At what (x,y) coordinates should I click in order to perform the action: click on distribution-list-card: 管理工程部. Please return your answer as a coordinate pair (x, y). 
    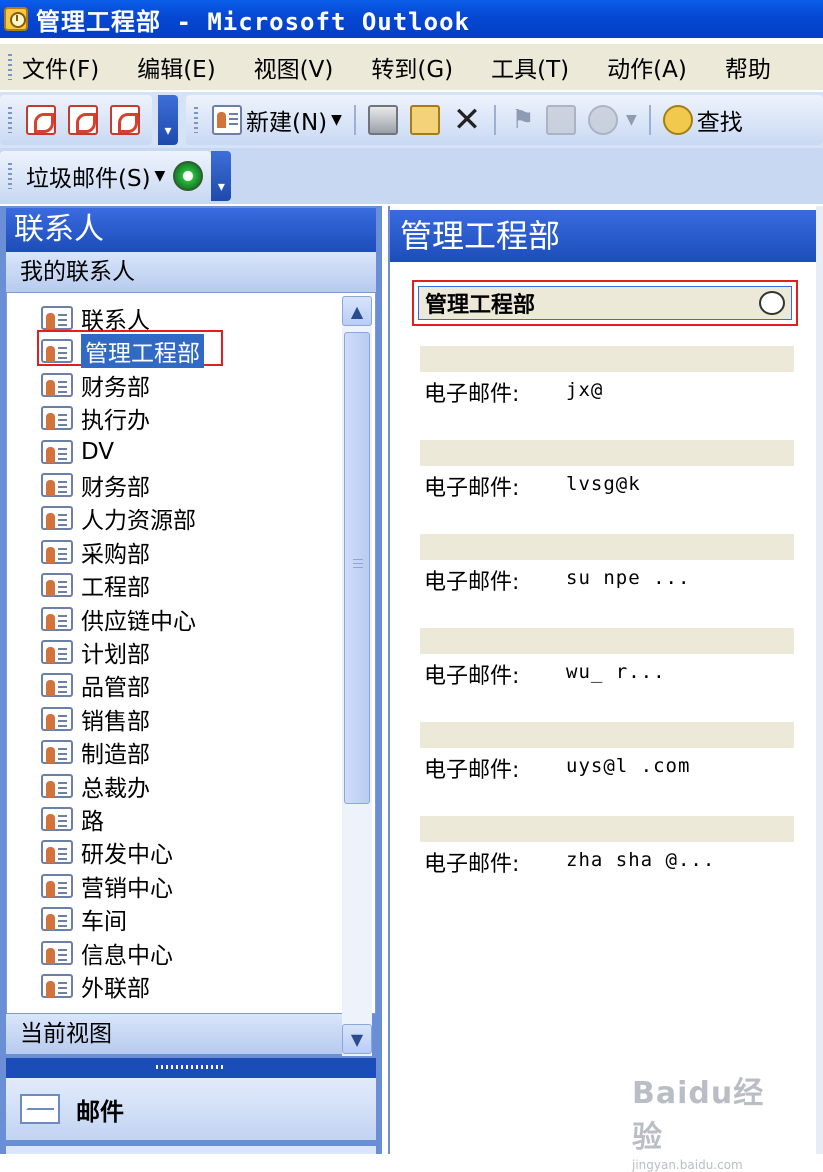
    Looking at the image, I should click on (605, 303).